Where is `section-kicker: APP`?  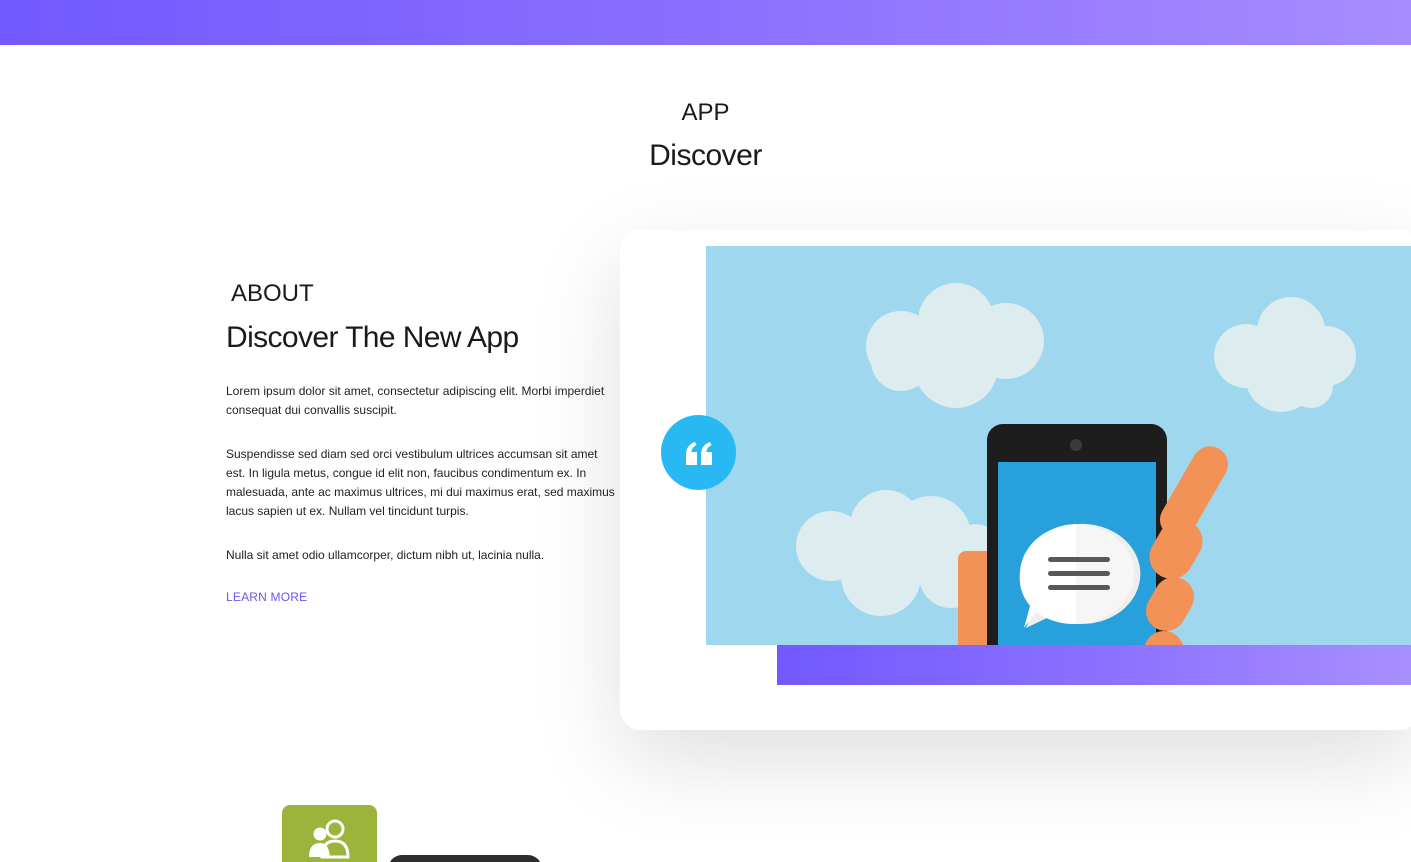 section-kicker: APP is located at coordinates (705, 112).